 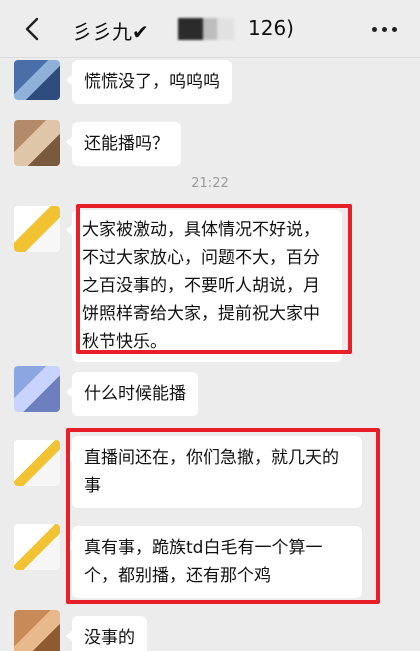 I want to click on message-bubble: 慌慌没了，呜呜呜, so click(x=149, y=82).